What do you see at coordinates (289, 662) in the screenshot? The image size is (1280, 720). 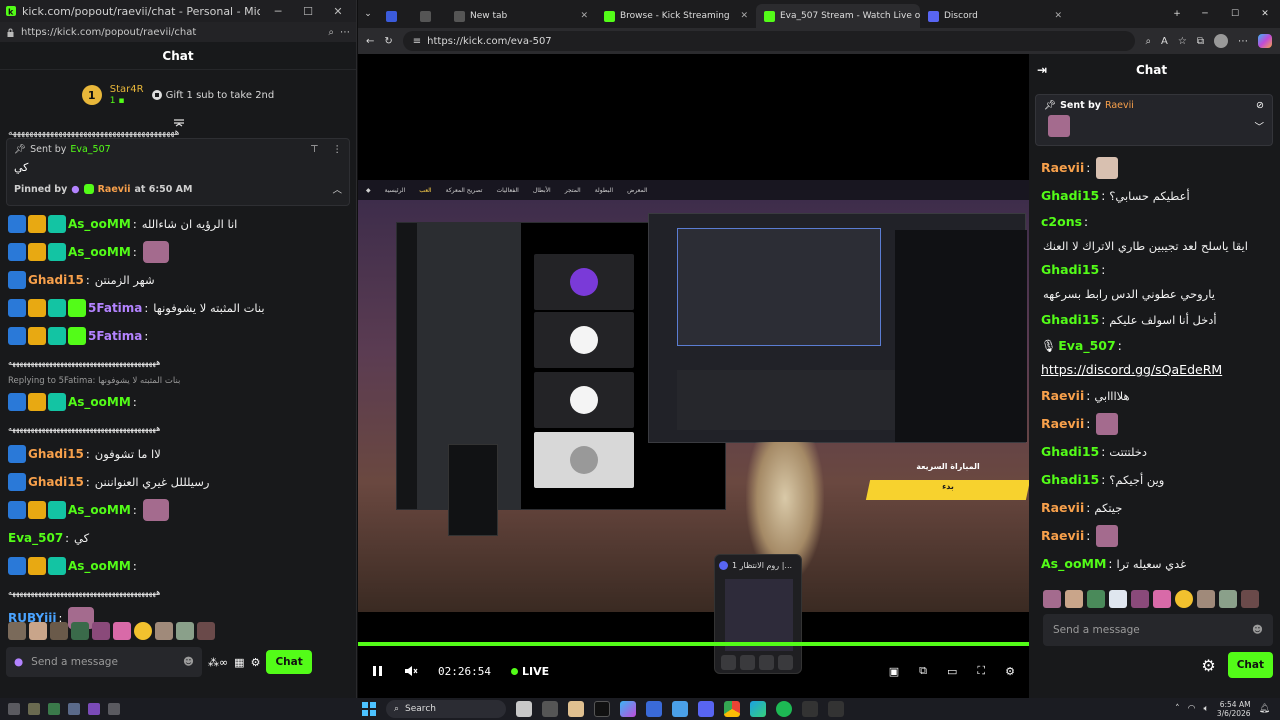 I see `left-chat-send-button: Chat` at bounding box center [289, 662].